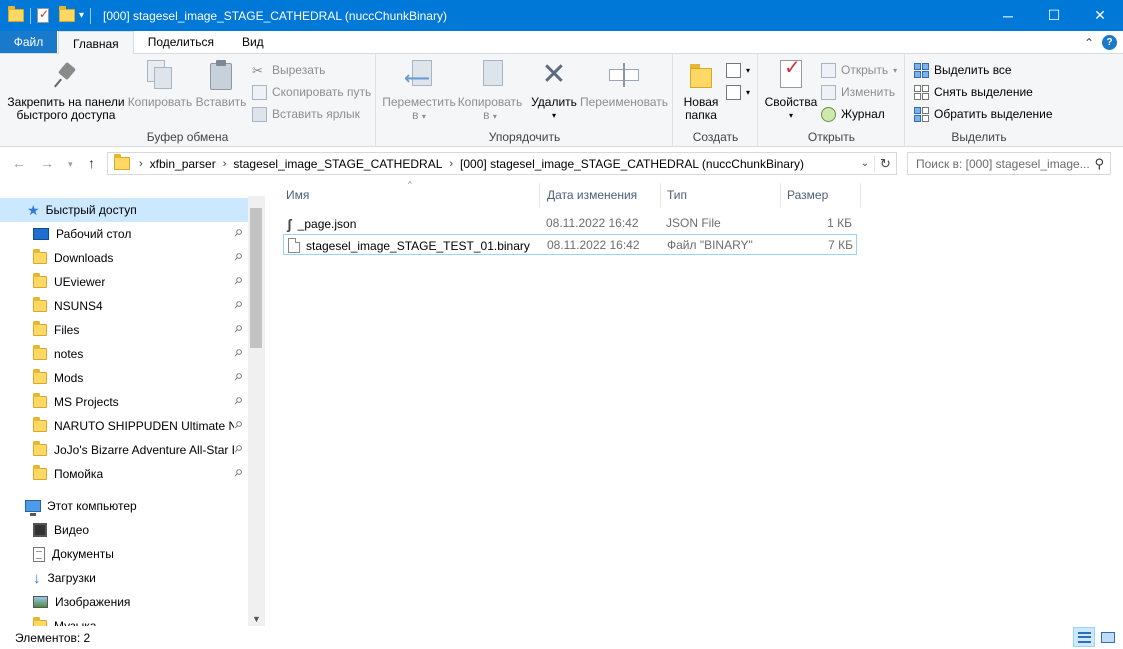  Describe the element at coordinates (828, 114) in the screenshot. I see `history-icon` at that location.